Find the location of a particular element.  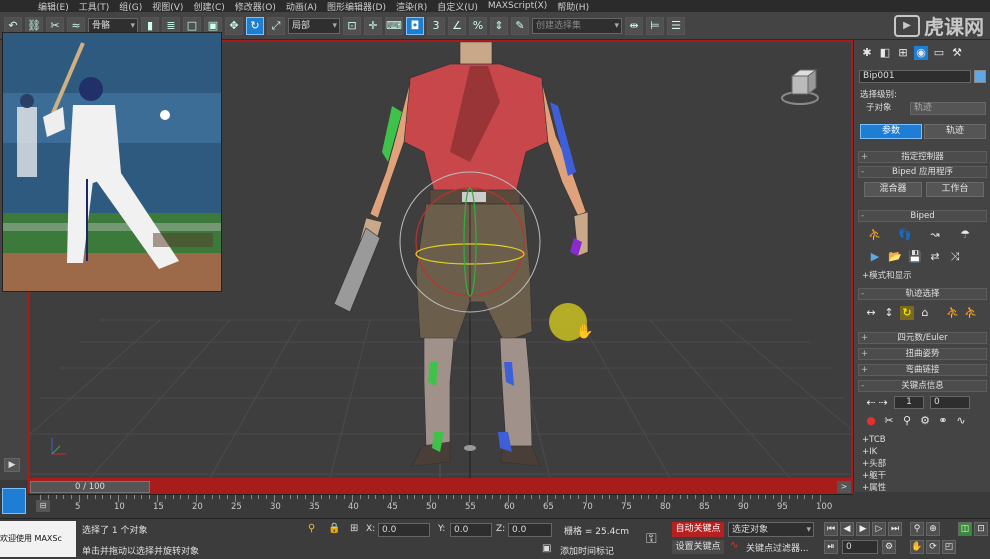

figure-mode-icon: ⛹ is located at coordinates (875, 235).